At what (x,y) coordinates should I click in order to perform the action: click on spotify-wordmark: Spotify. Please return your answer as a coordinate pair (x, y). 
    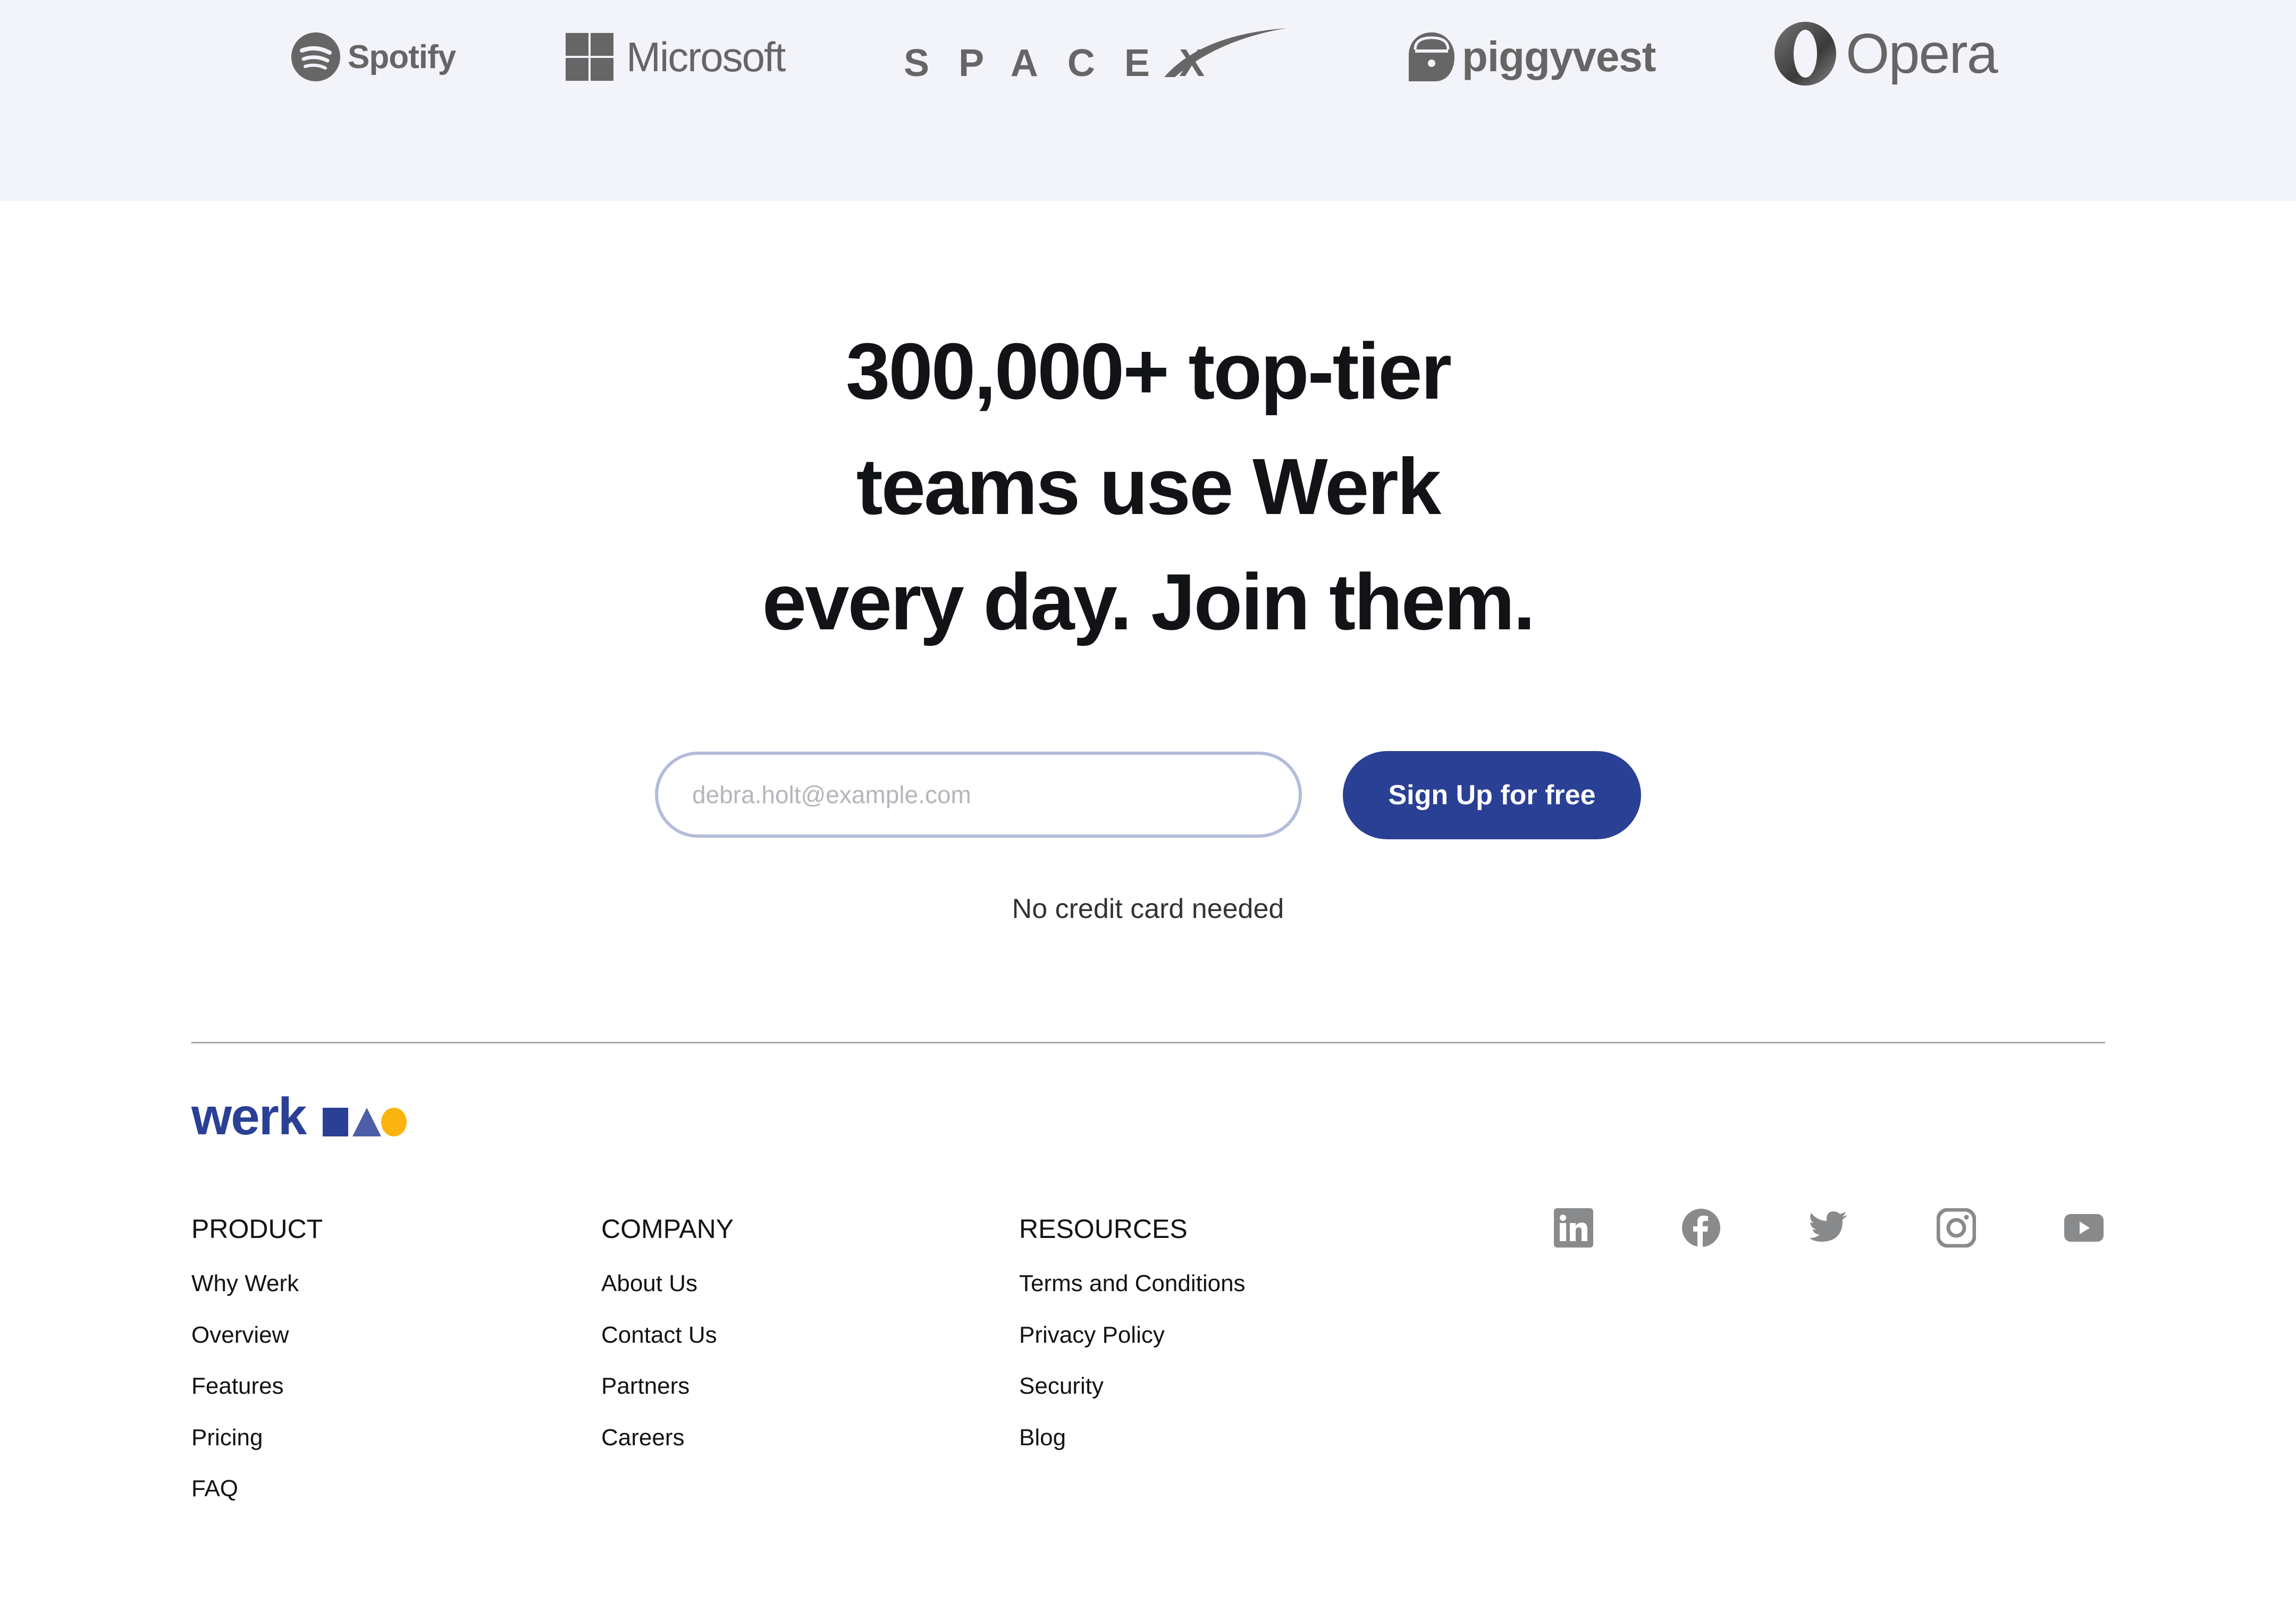
    Looking at the image, I should click on (402, 56).